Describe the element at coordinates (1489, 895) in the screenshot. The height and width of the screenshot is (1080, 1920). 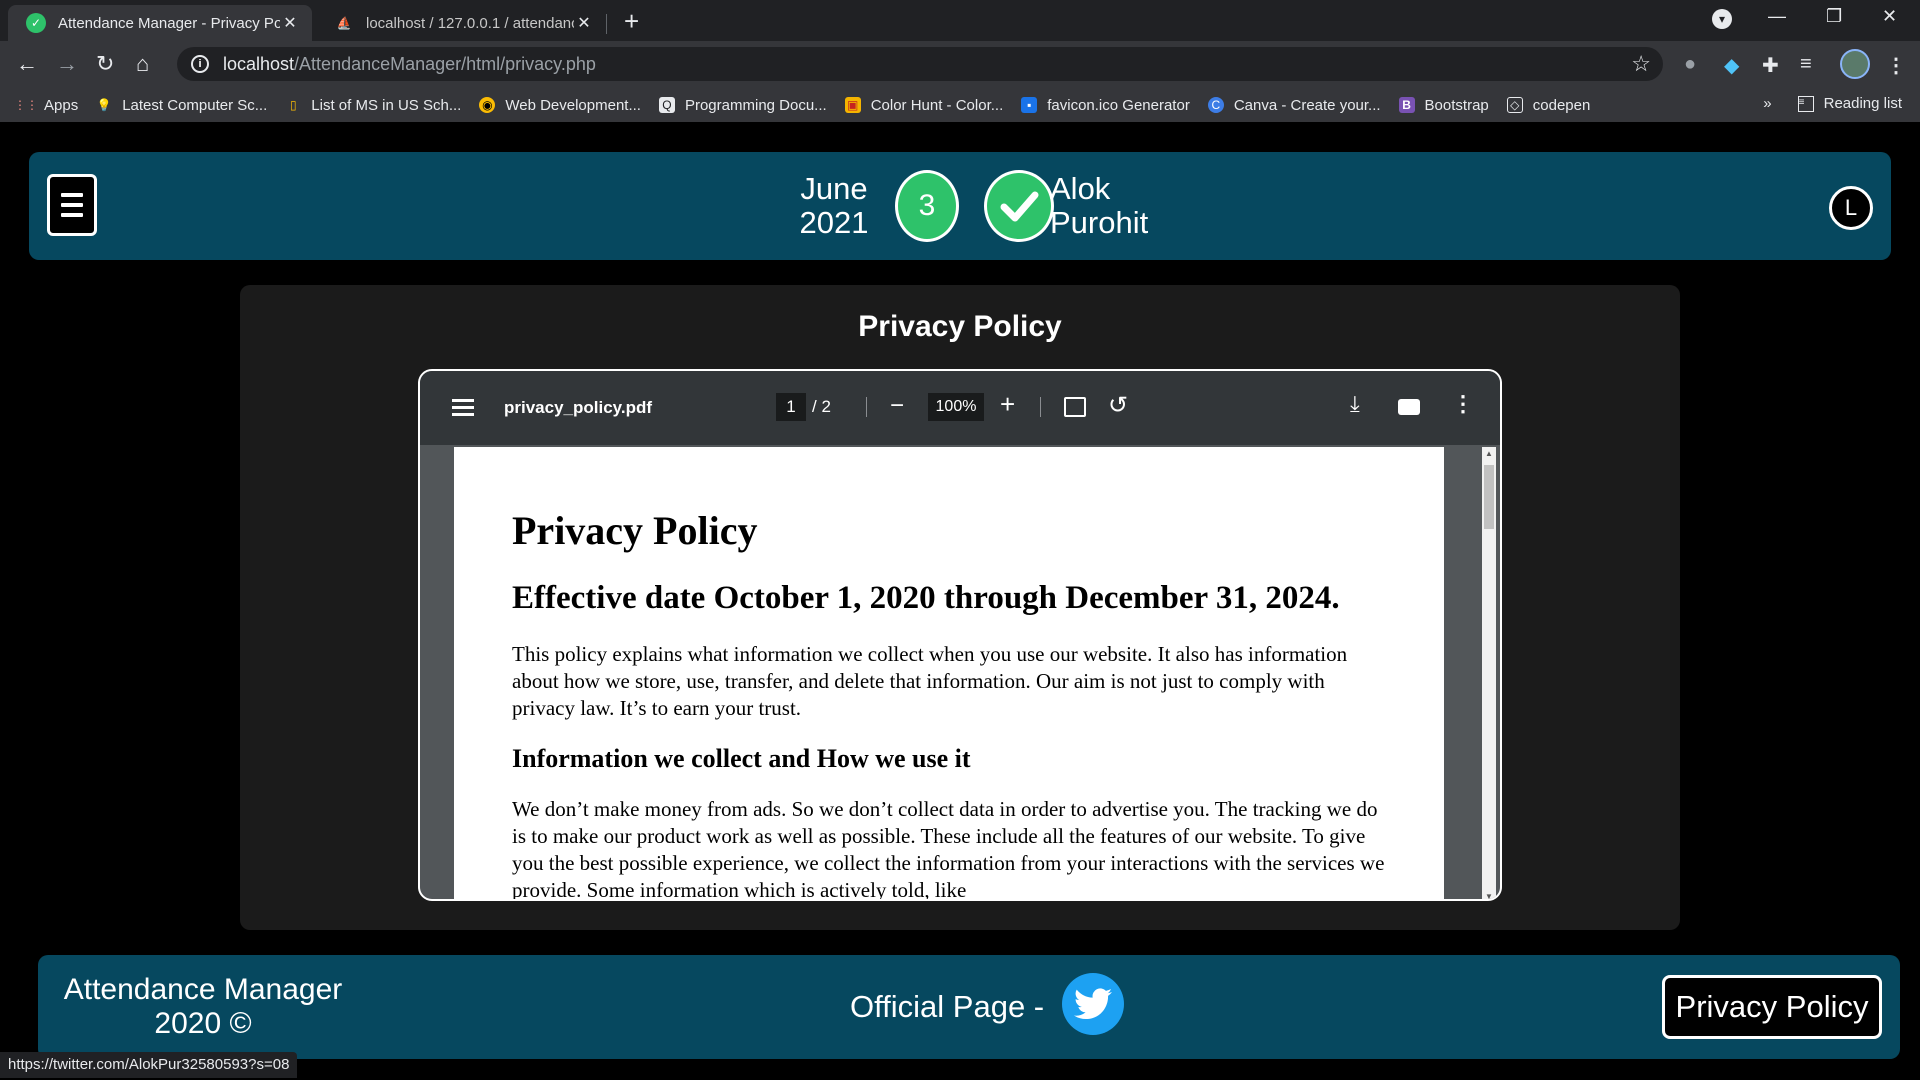
I see `scroll-down-icon: ▼` at that location.